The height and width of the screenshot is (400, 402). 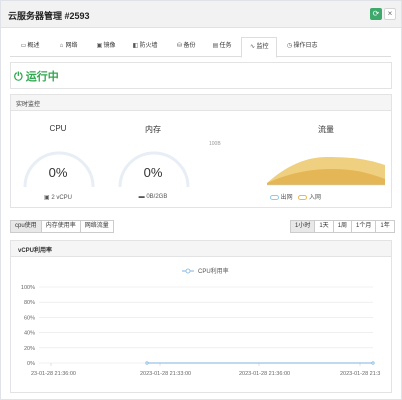 What do you see at coordinates (153, 129) in the screenshot?
I see `memory-title: 内存` at bounding box center [153, 129].